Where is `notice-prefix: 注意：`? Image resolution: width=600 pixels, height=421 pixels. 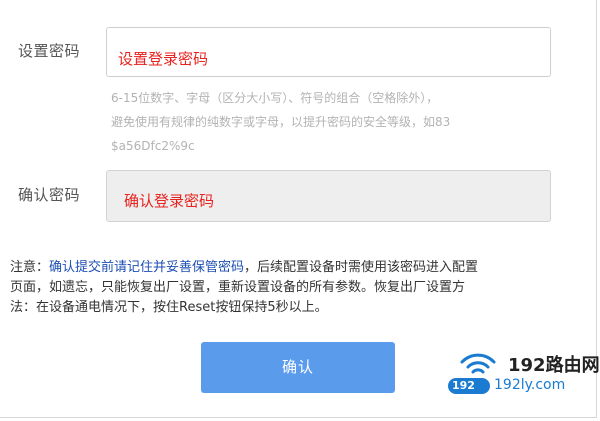
notice-prefix: 注意： is located at coordinates (30, 267).